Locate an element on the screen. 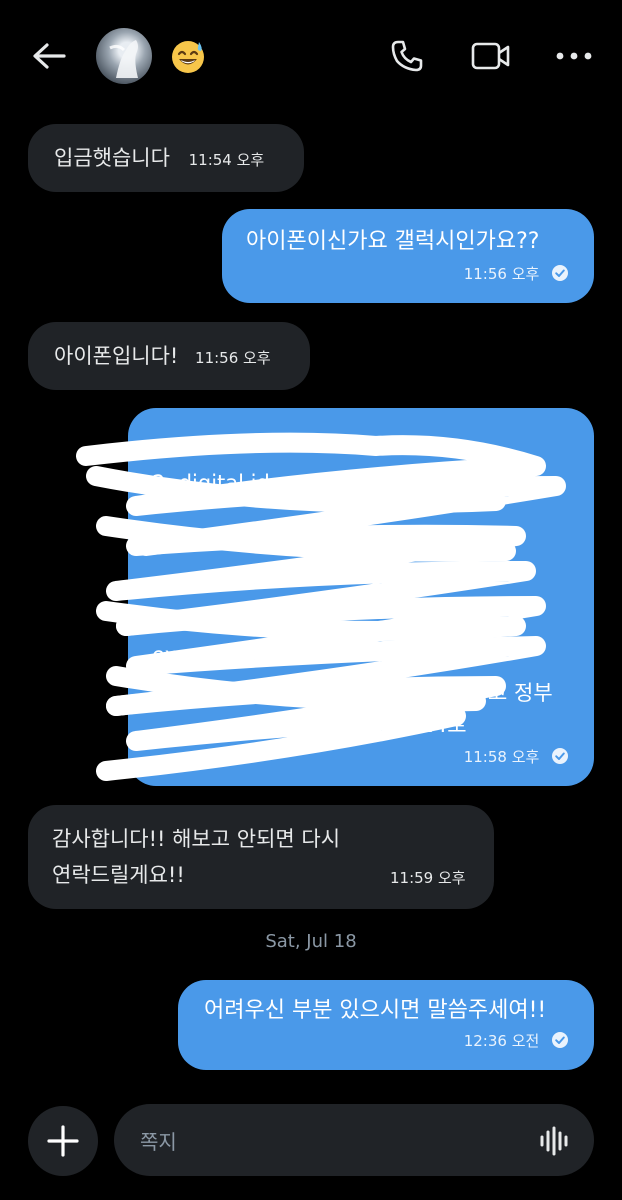  conversation-header is located at coordinates (311, 56).